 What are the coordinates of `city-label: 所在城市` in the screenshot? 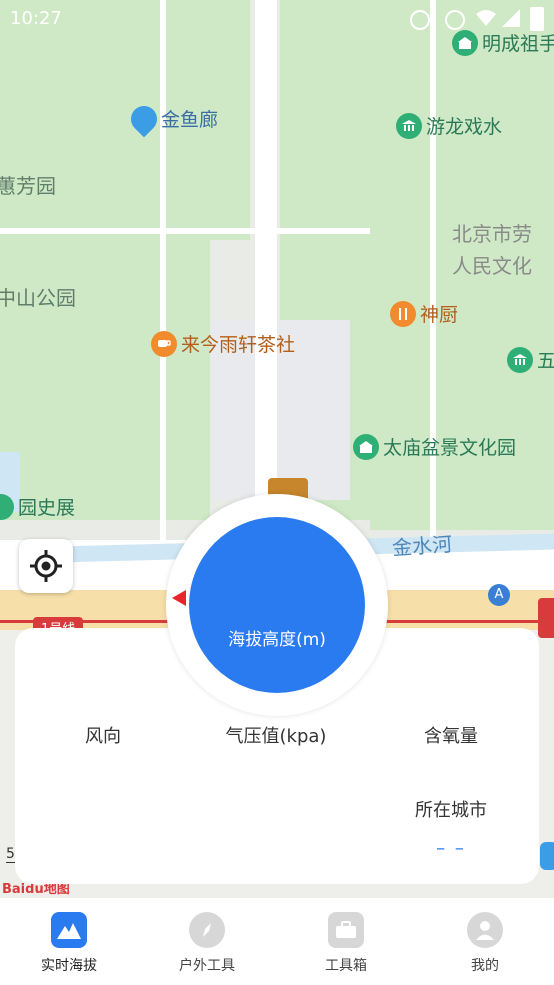 It's located at (451, 810).